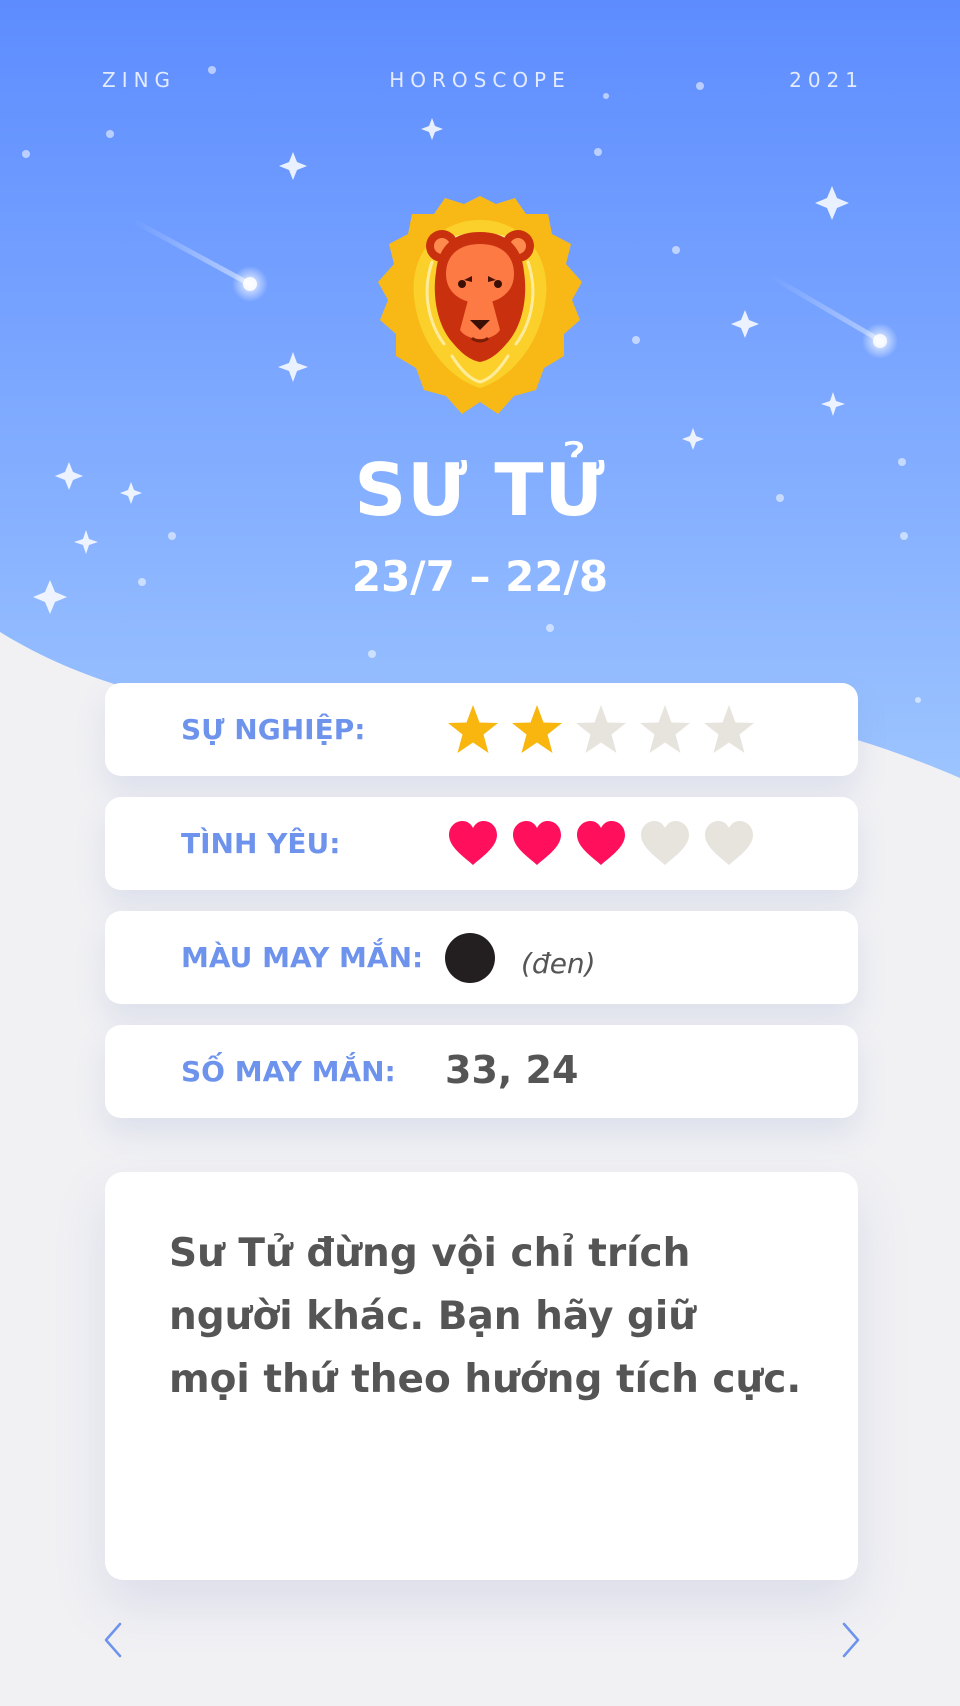 The height and width of the screenshot is (1706, 960). I want to click on love-rating-row: TÌNH YÊU:, so click(481, 843).